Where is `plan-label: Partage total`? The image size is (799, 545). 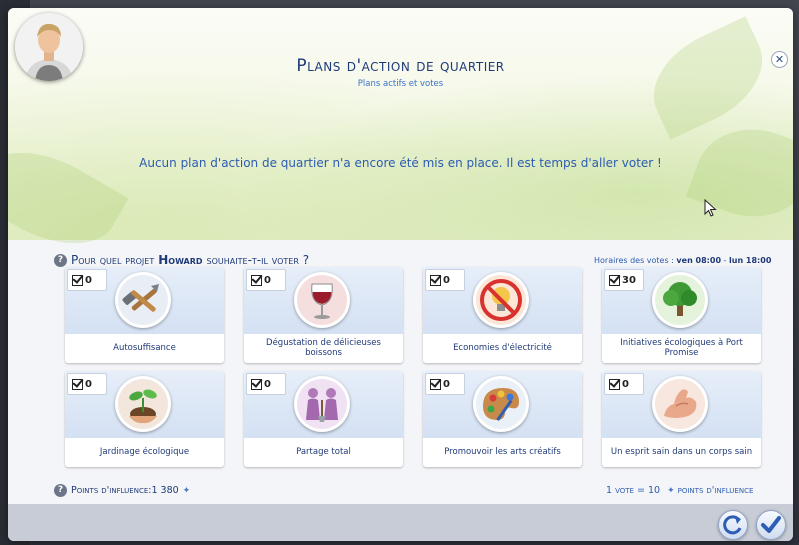
plan-label: Partage total is located at coordinates (323, 451).